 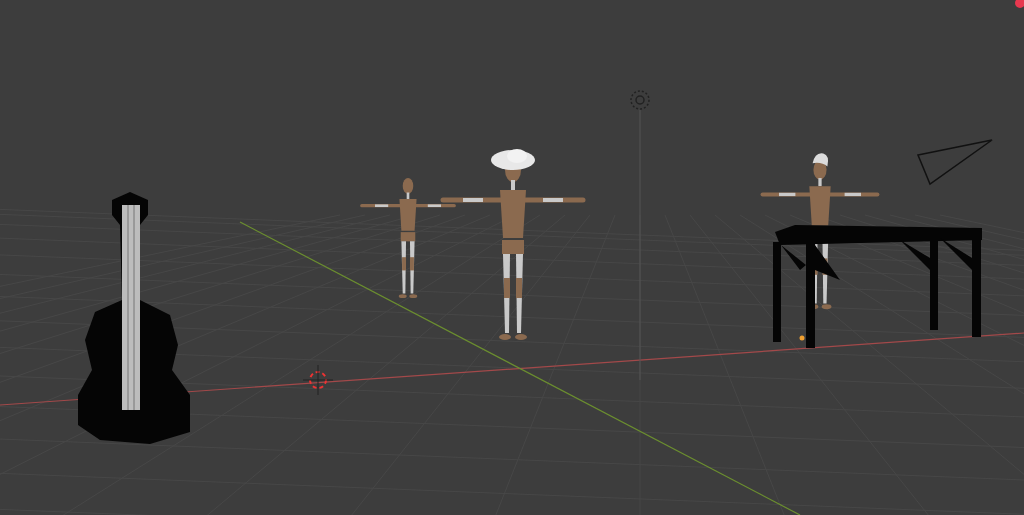 I want to click on origin-dot, so click(x=802, y=338).